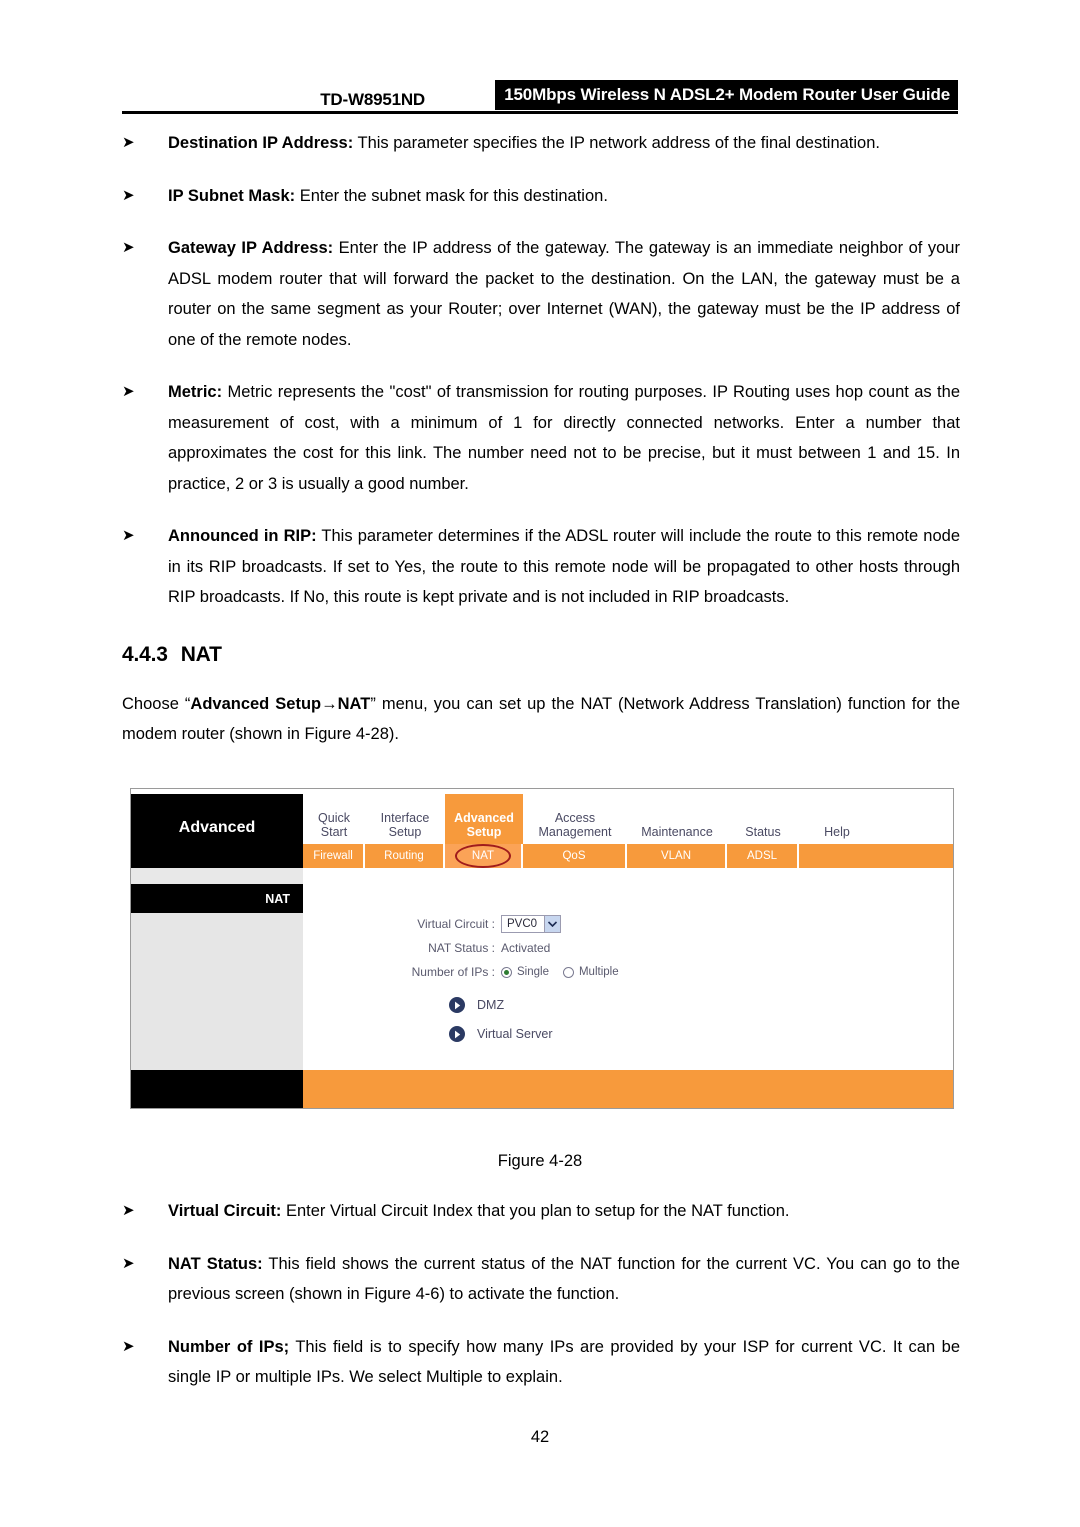 This screenshot has width=1080, height=1527. I want to click on sidebar-fill, so click(217, 991).